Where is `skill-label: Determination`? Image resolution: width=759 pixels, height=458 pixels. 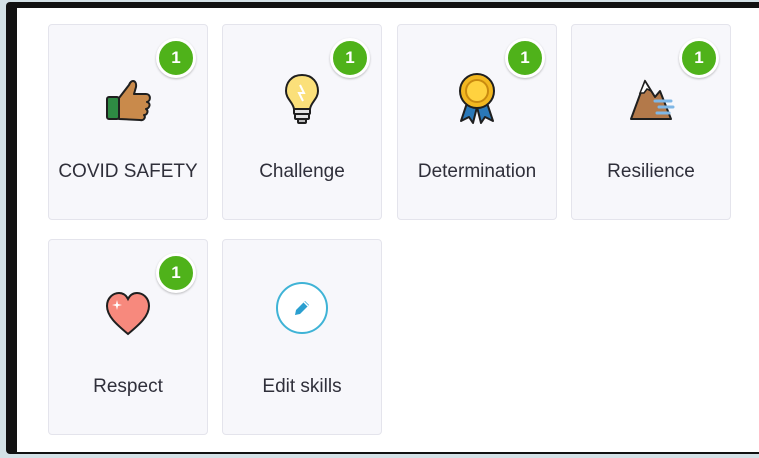
skill-label: Determination is located at coordinates (477, 171).